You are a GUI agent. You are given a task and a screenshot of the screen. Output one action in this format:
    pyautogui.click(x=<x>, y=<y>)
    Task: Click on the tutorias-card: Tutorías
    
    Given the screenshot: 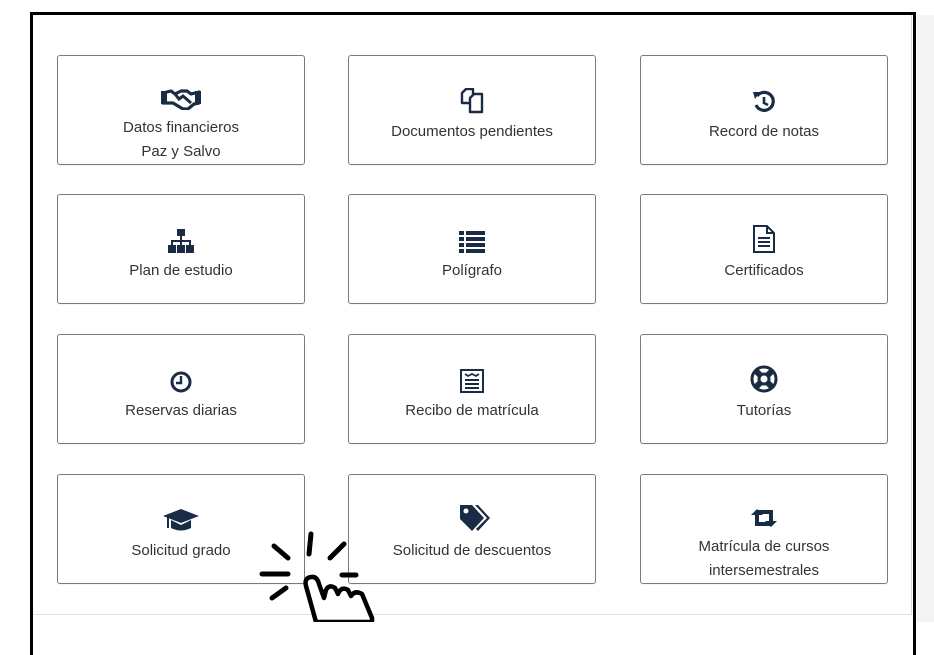 What is the action you would take?
    pyautogui.click(x=764, y=389)
    